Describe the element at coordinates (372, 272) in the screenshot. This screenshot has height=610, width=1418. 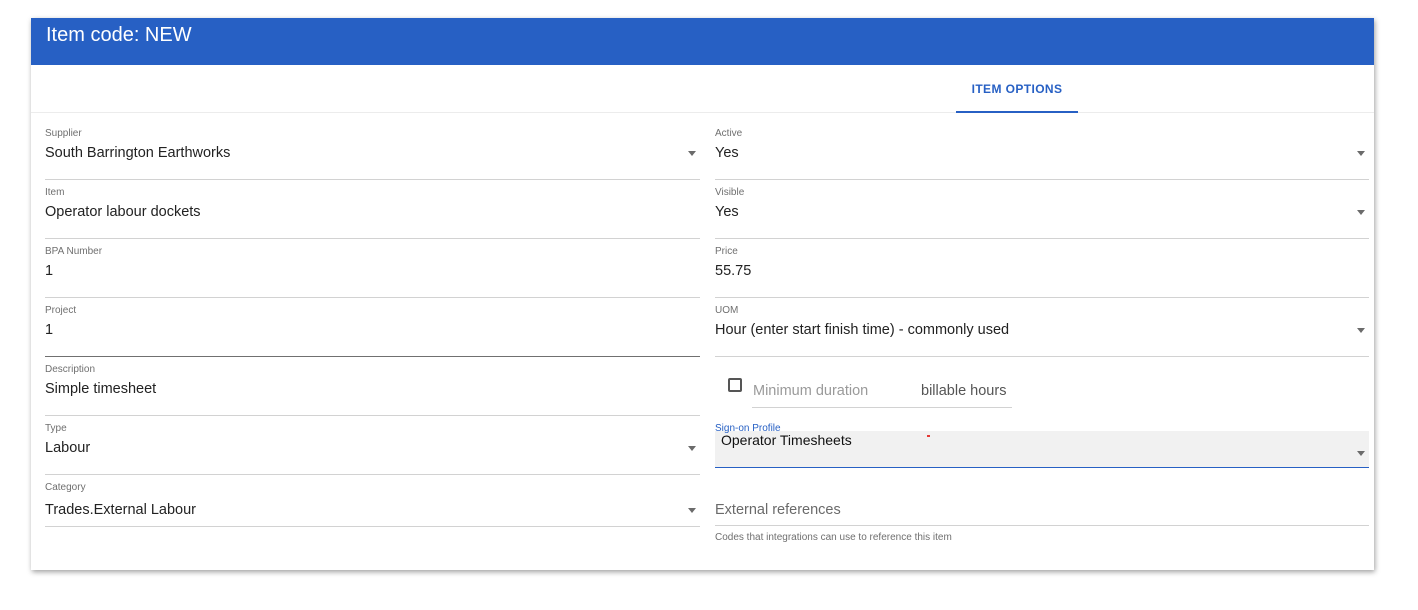
I see `bpa-number-field: BPA Number 1` at that location.